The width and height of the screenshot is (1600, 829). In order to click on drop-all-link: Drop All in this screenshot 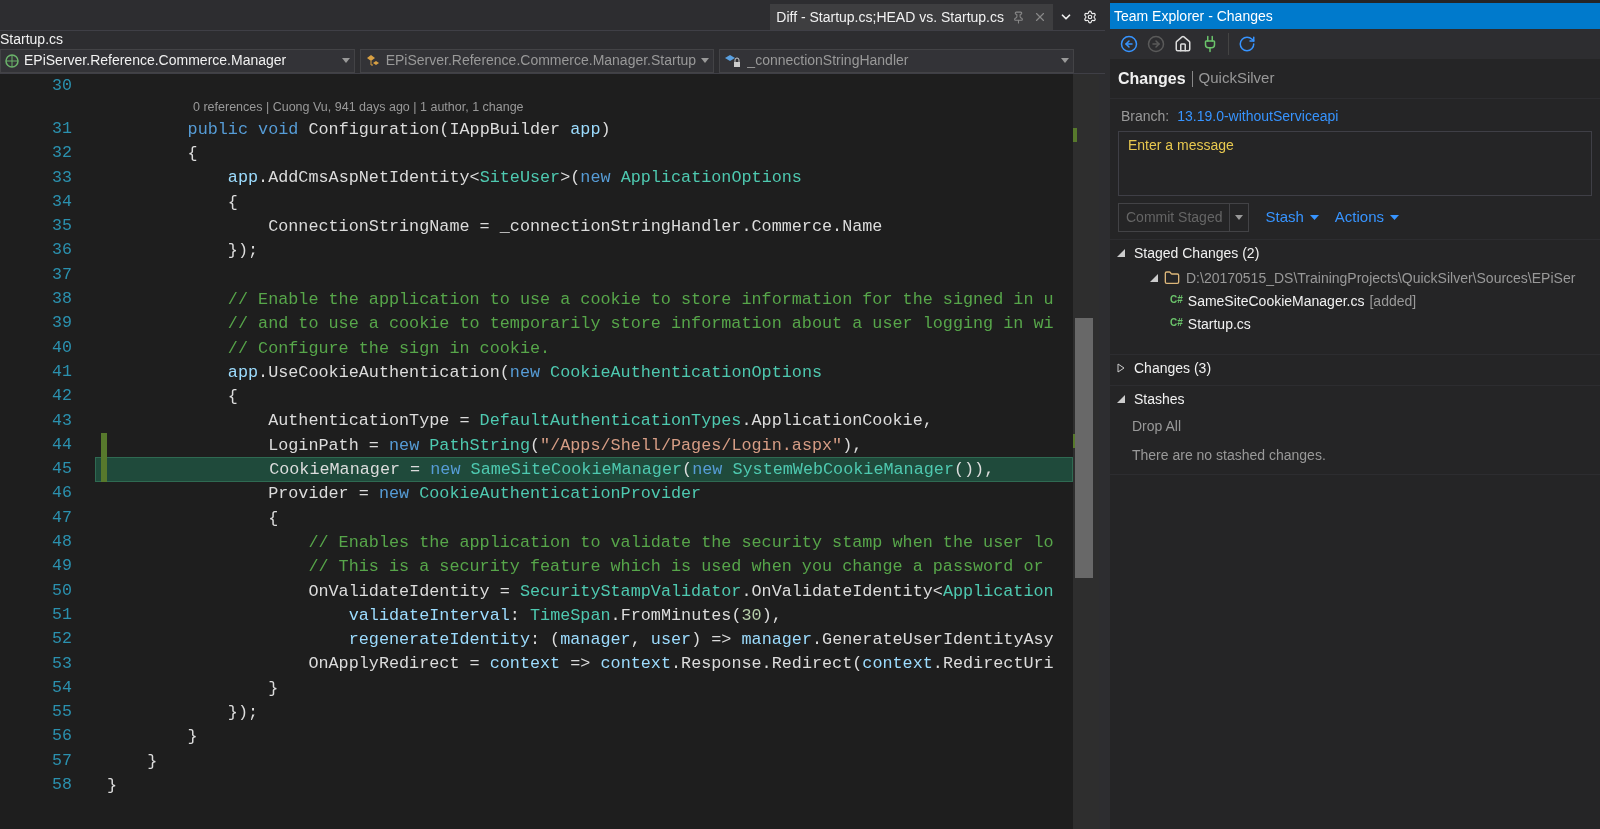, I will do `click(1157, 426)`.